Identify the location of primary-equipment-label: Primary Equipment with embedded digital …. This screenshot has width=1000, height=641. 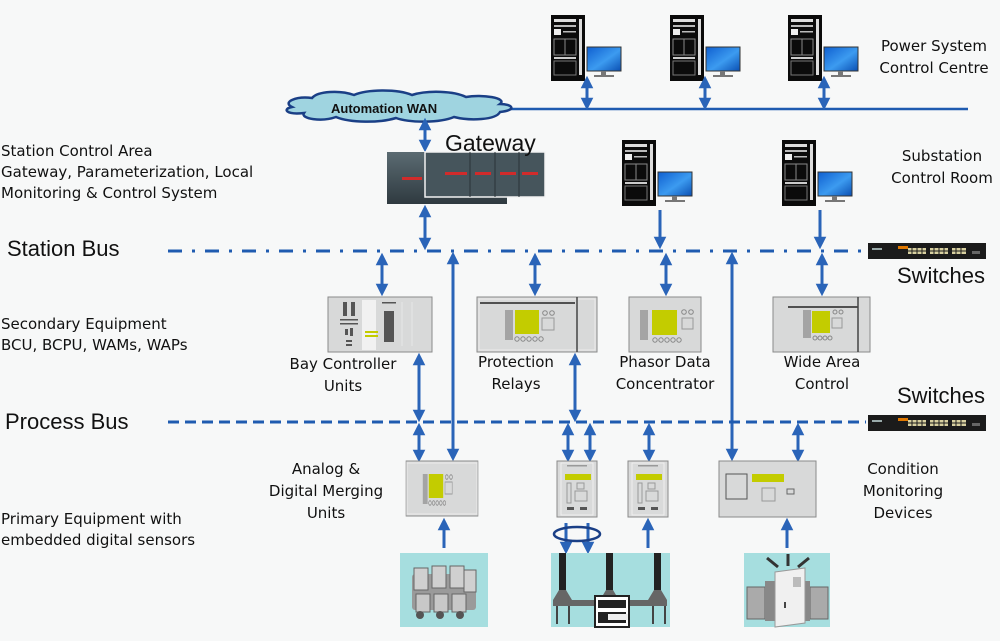
(98, 530).